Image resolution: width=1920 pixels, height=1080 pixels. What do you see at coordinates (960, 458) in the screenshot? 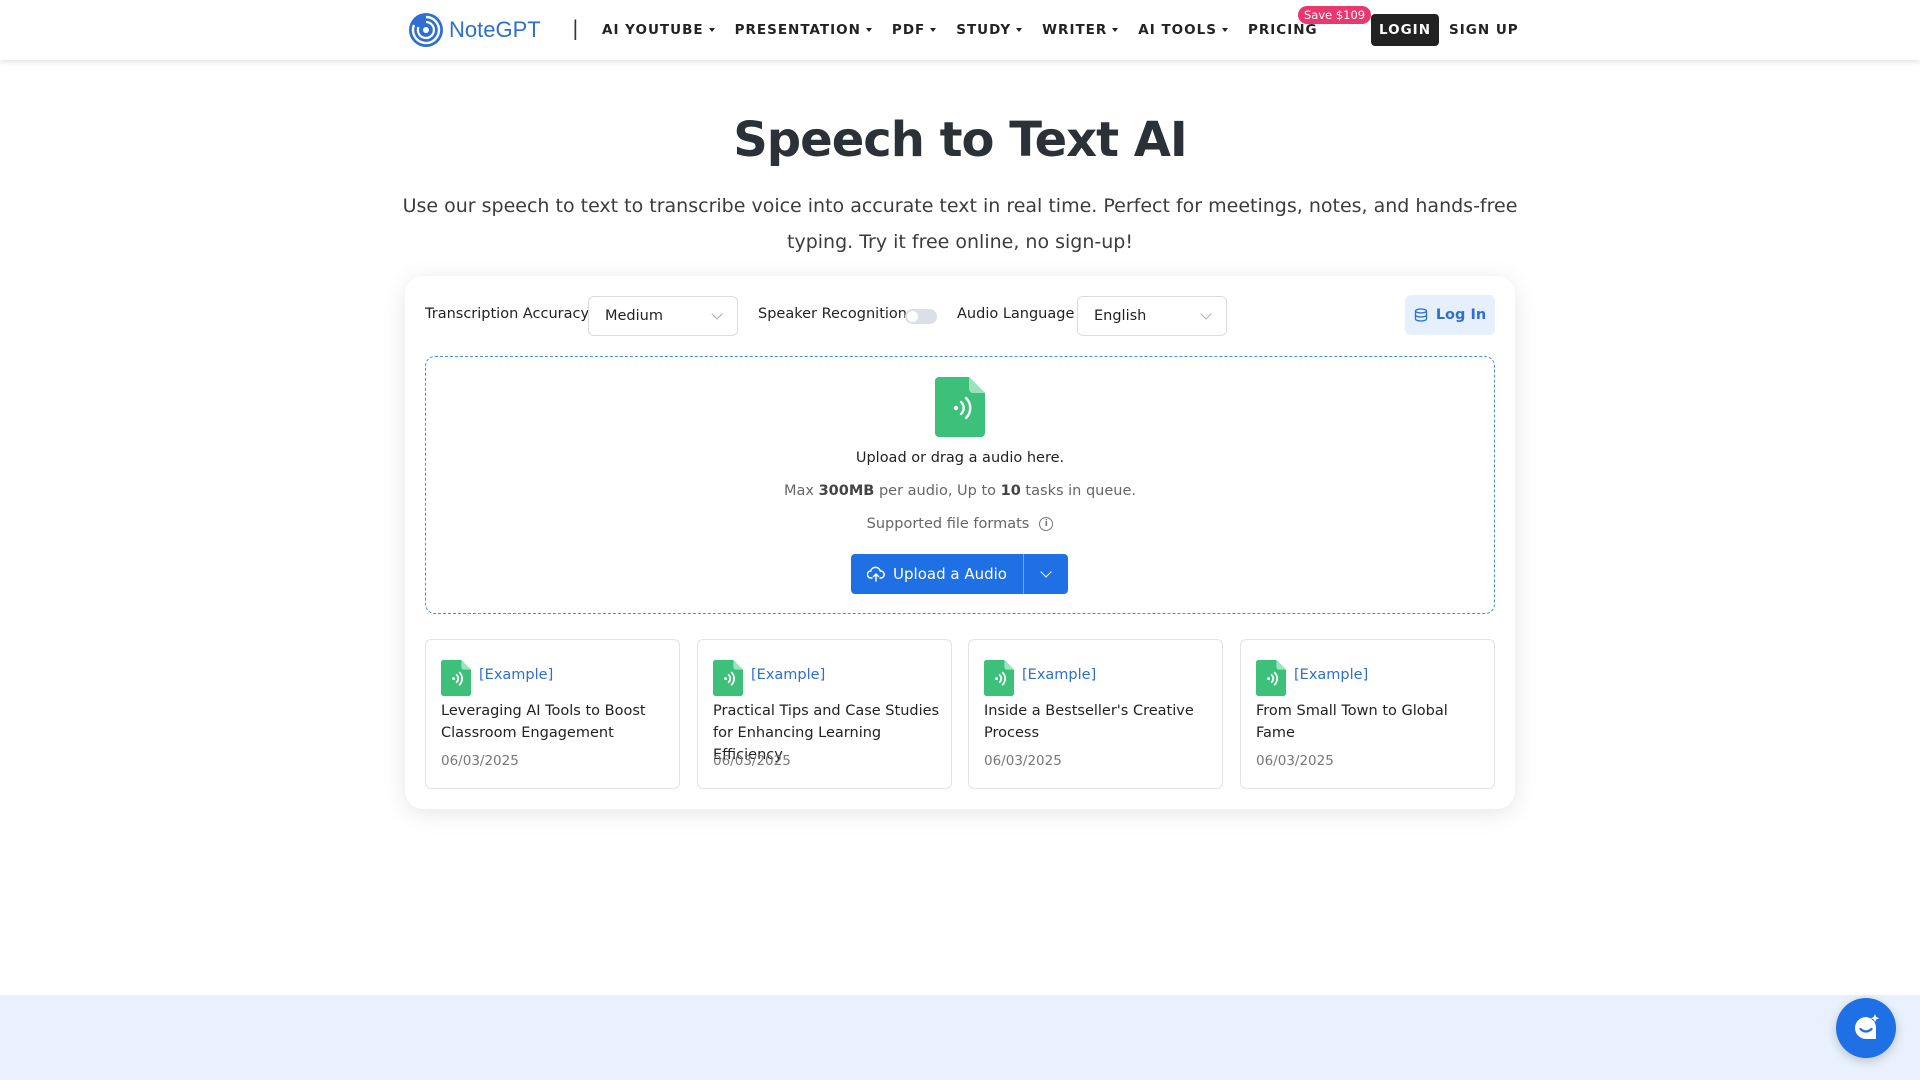
I see `dropzone-instructions: Upload or drag a audio here.` at bounding box center [960, 458].